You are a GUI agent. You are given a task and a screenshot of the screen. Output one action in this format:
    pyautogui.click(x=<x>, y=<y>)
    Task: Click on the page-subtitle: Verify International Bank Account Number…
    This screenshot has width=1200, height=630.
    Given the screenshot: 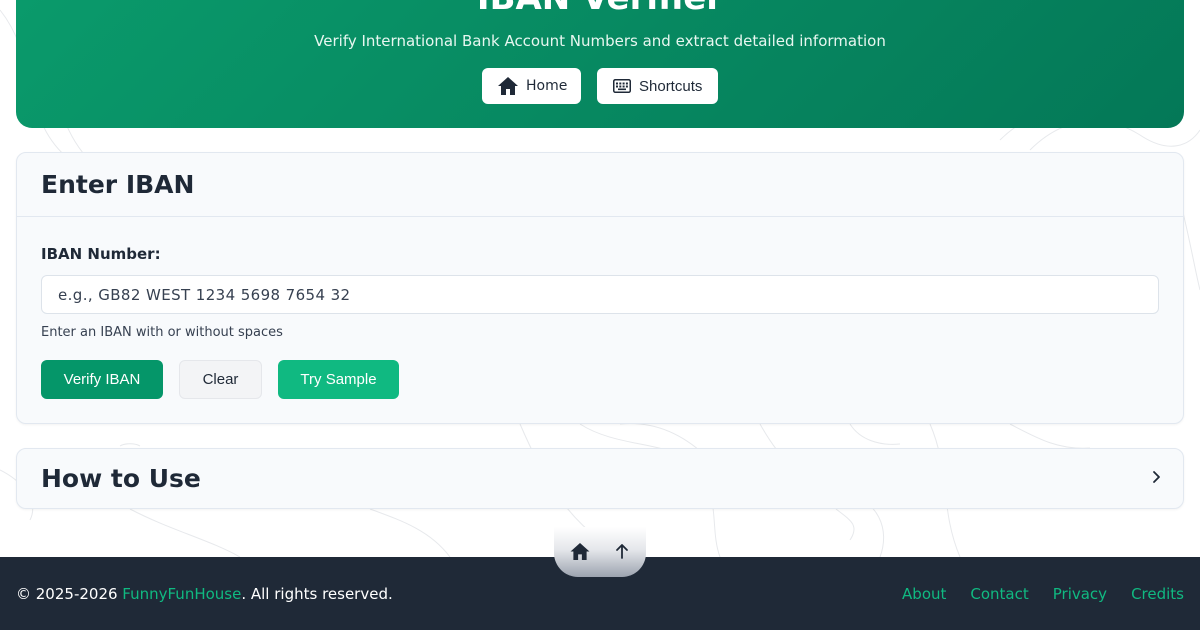 What is the action you would take?
    pyautogui.click(x=600, y=41)
    